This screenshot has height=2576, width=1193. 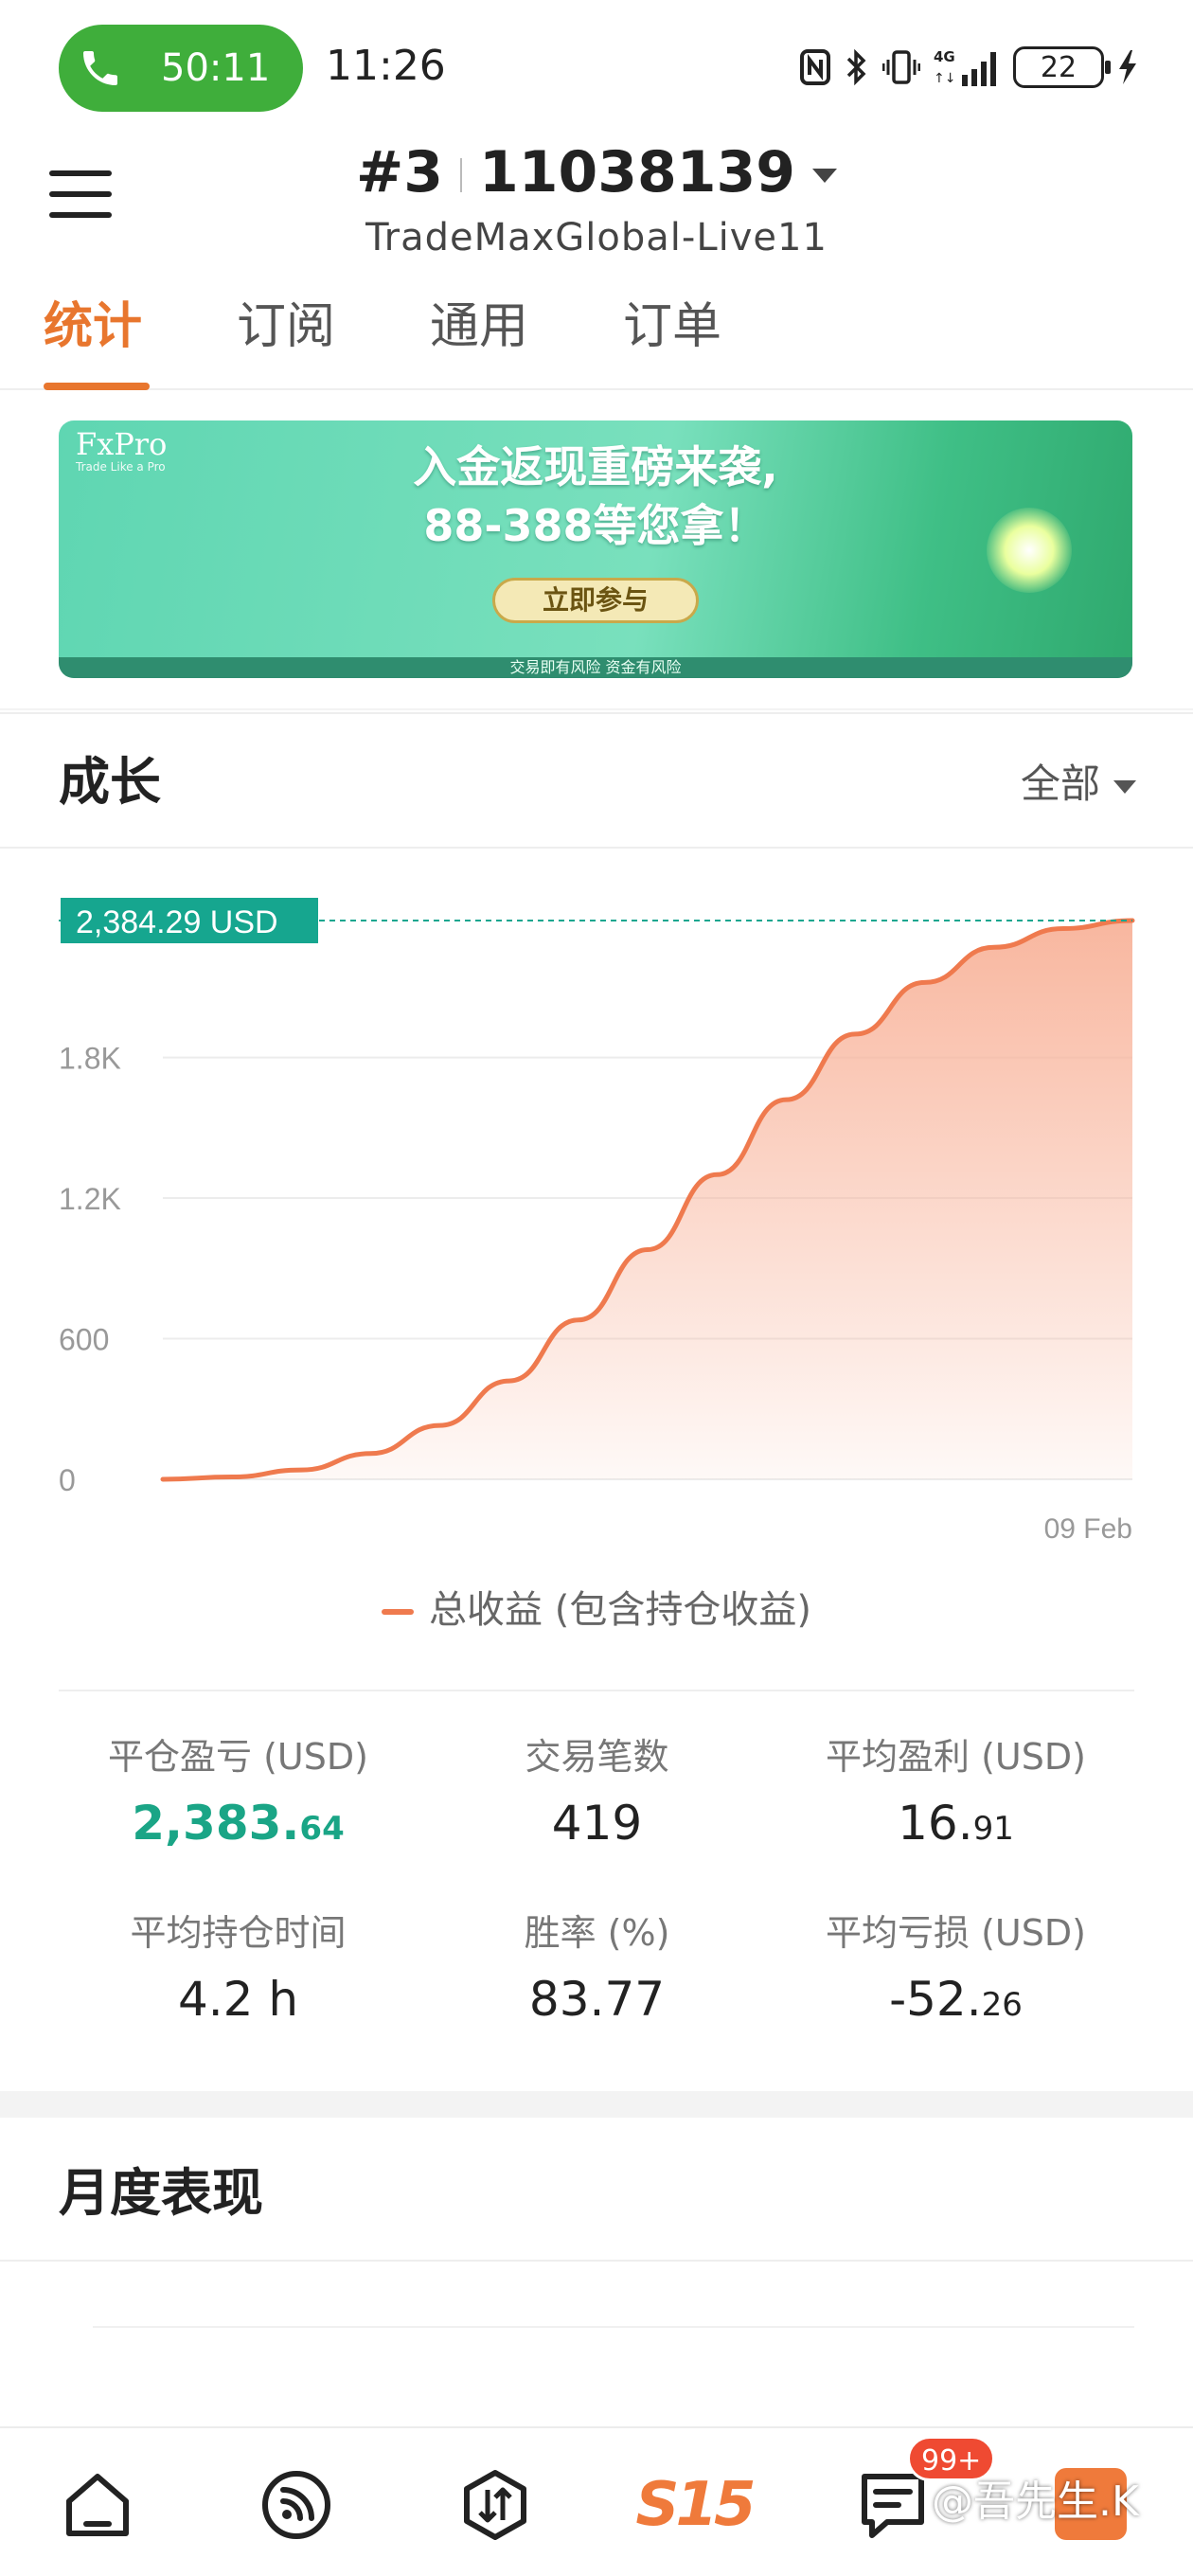 I want to click on status-bar: 50:11 11:26 4G ↑↓ 22, so click(x=596, y=66).